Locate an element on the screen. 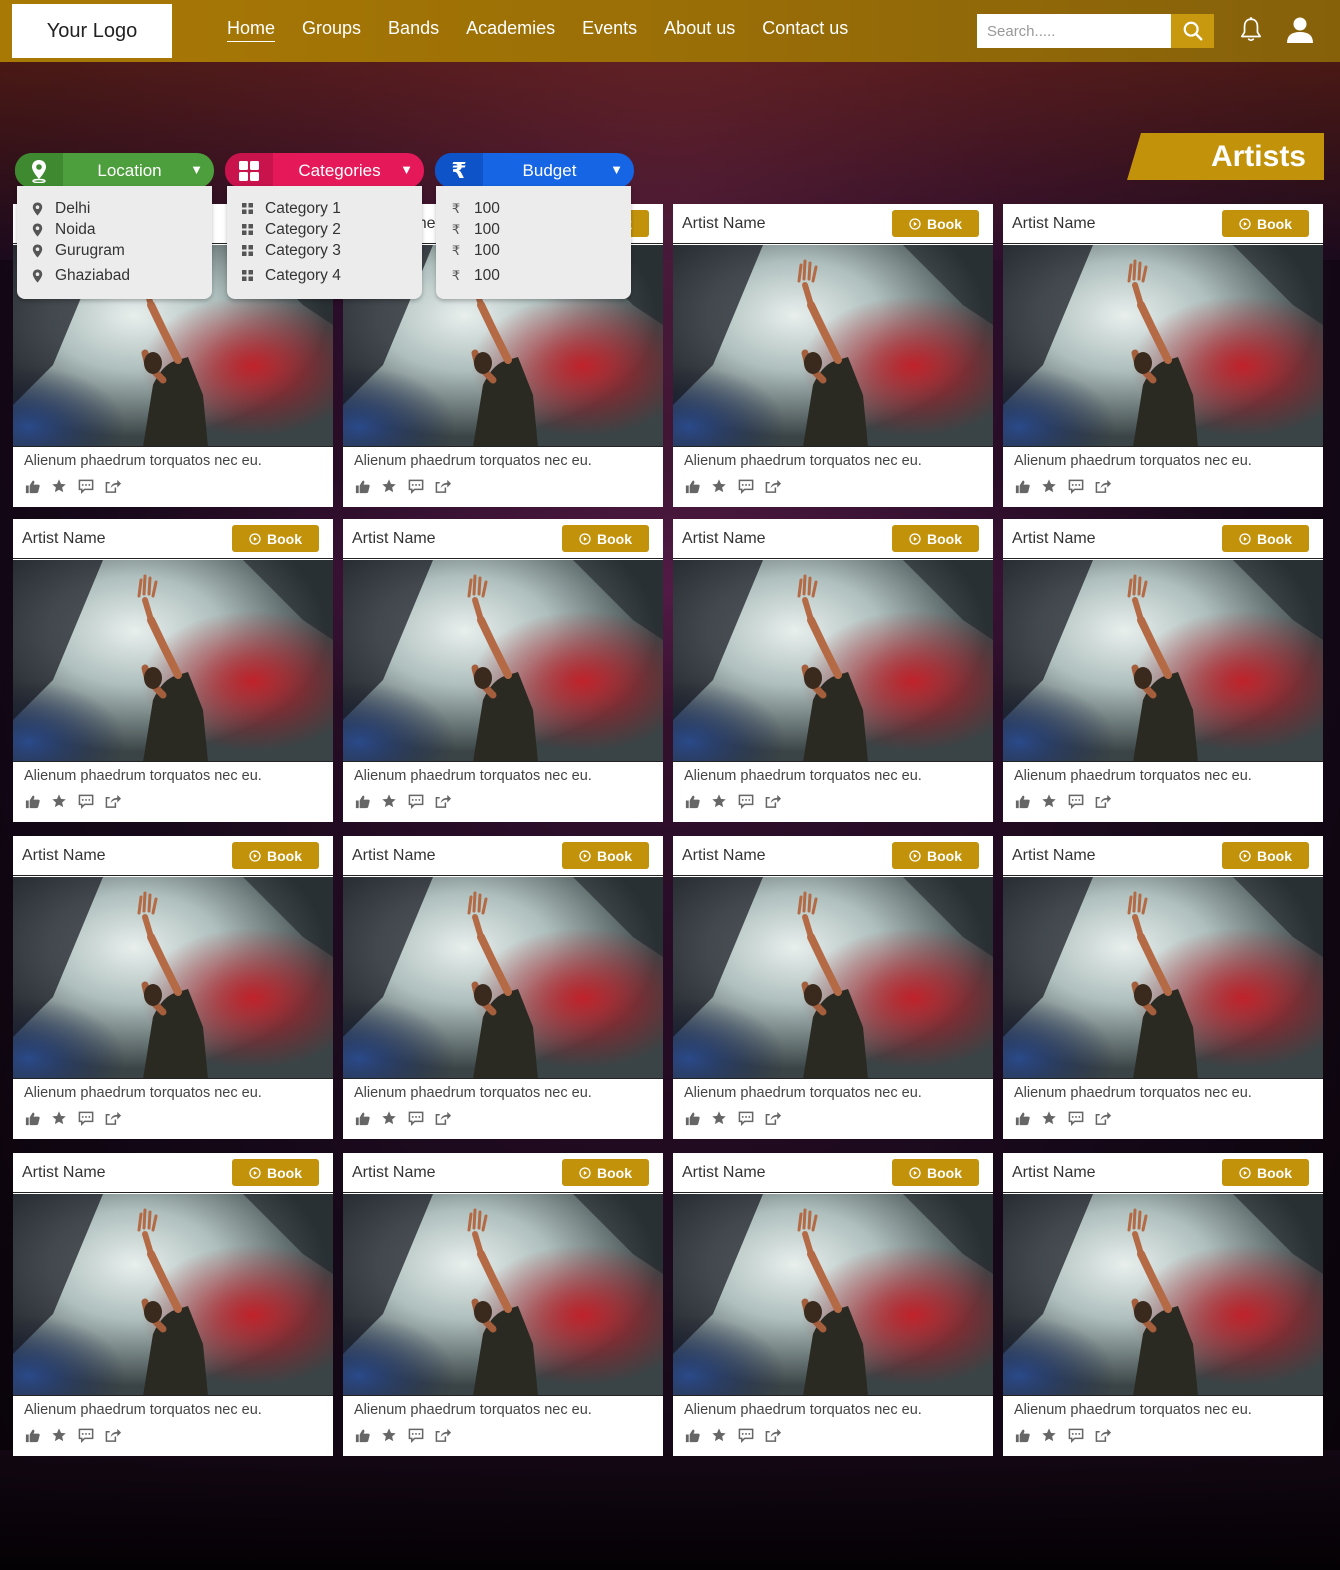 The height and width of the screenshot is (1570, 1340). nav-groups: Groups is located at coordinates (331, 30).